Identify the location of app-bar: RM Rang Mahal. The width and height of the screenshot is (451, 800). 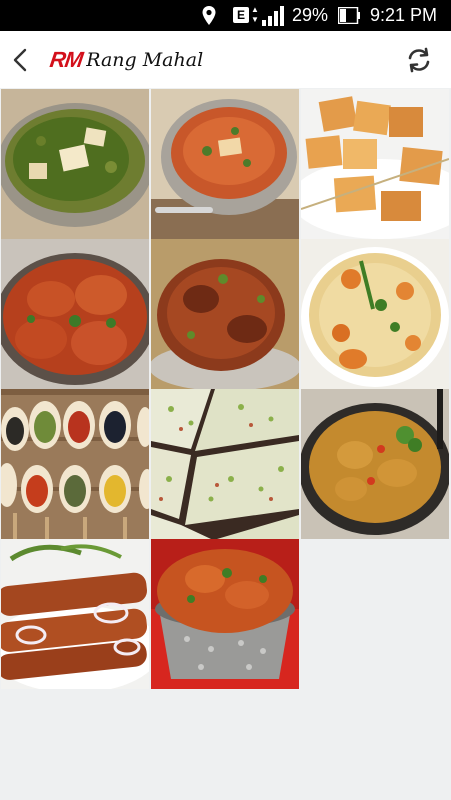
(225, 59).